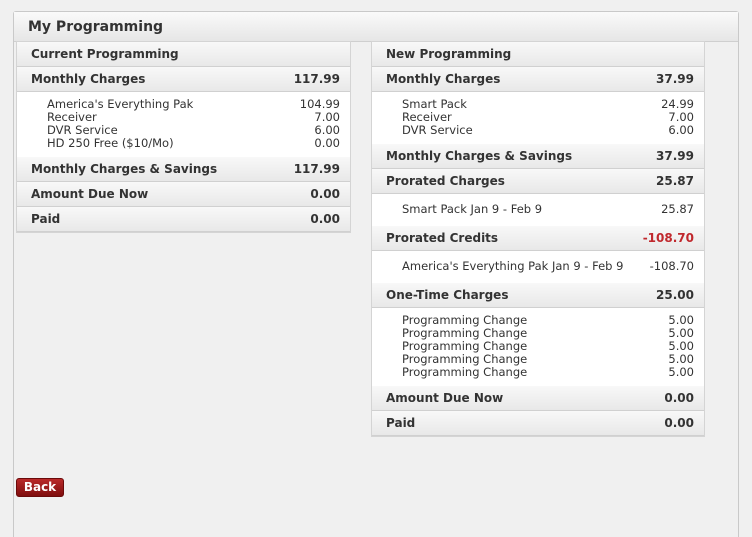 This screenshot has height=537, width=752. I want to click on current-monthly-charges-amount: 117.99, so click(316, 79).